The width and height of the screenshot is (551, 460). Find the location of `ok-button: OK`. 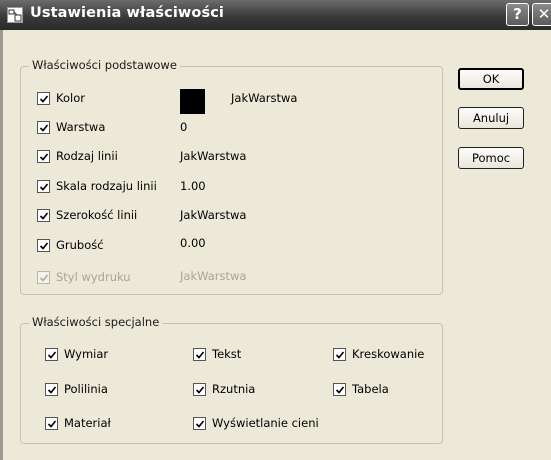

ok-button: OK is located at coordinates (491, 79).